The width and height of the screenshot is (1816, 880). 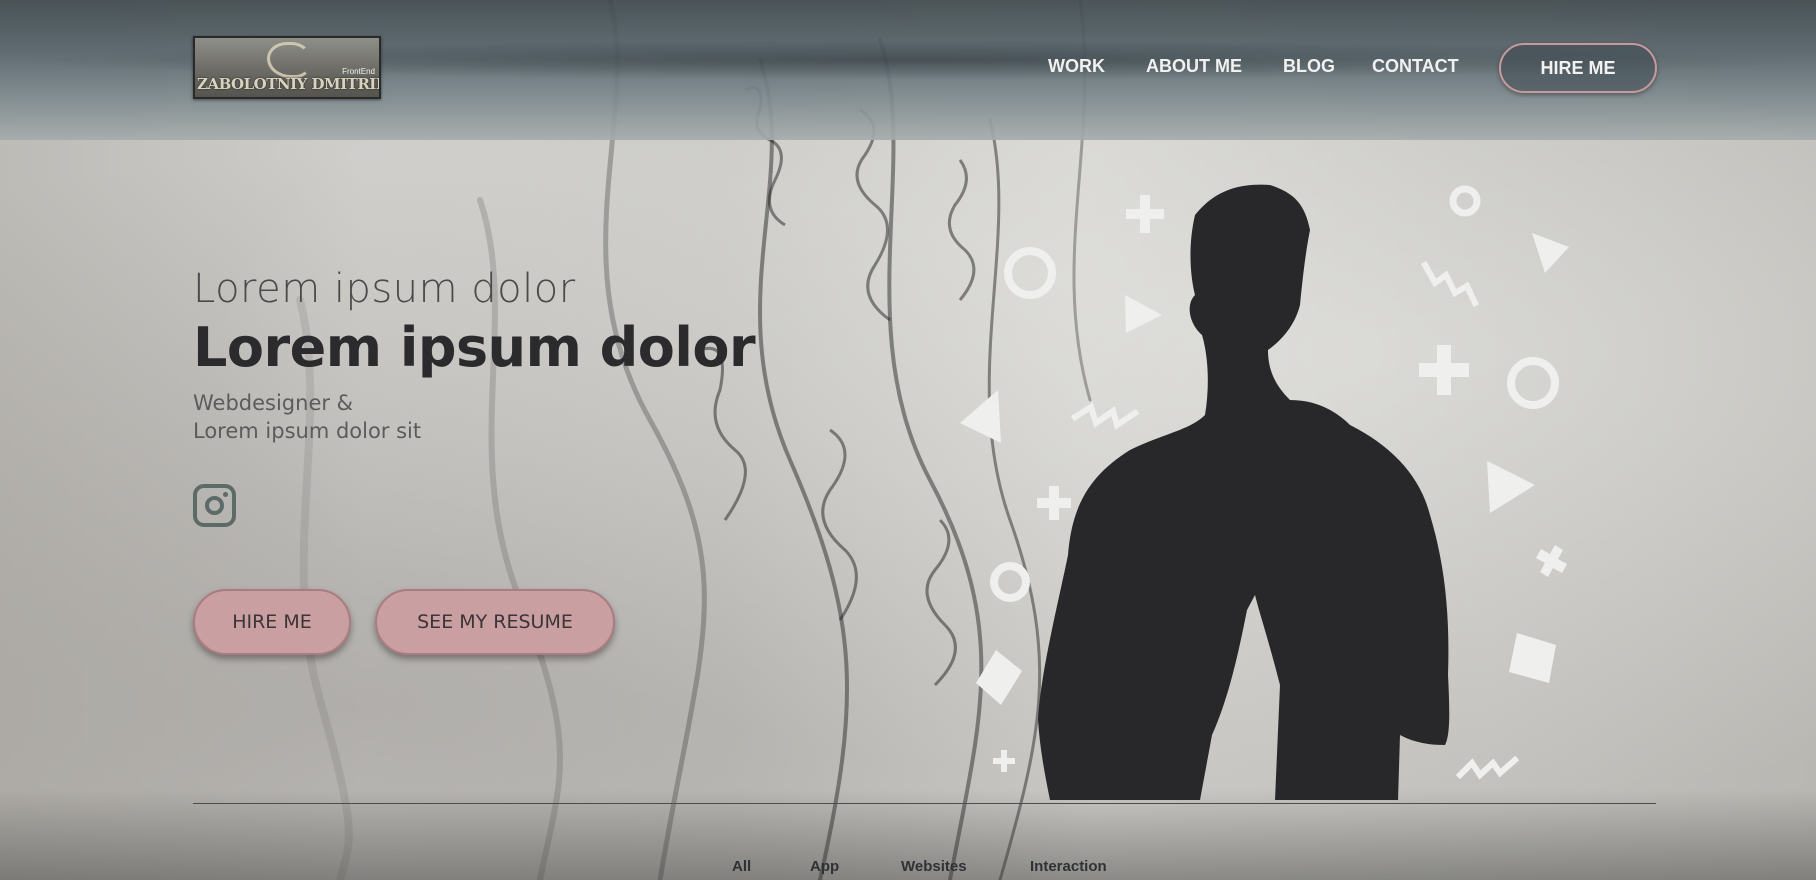 I want to click on nav-item-blog: BLOG, so click(x=1309, y=66).